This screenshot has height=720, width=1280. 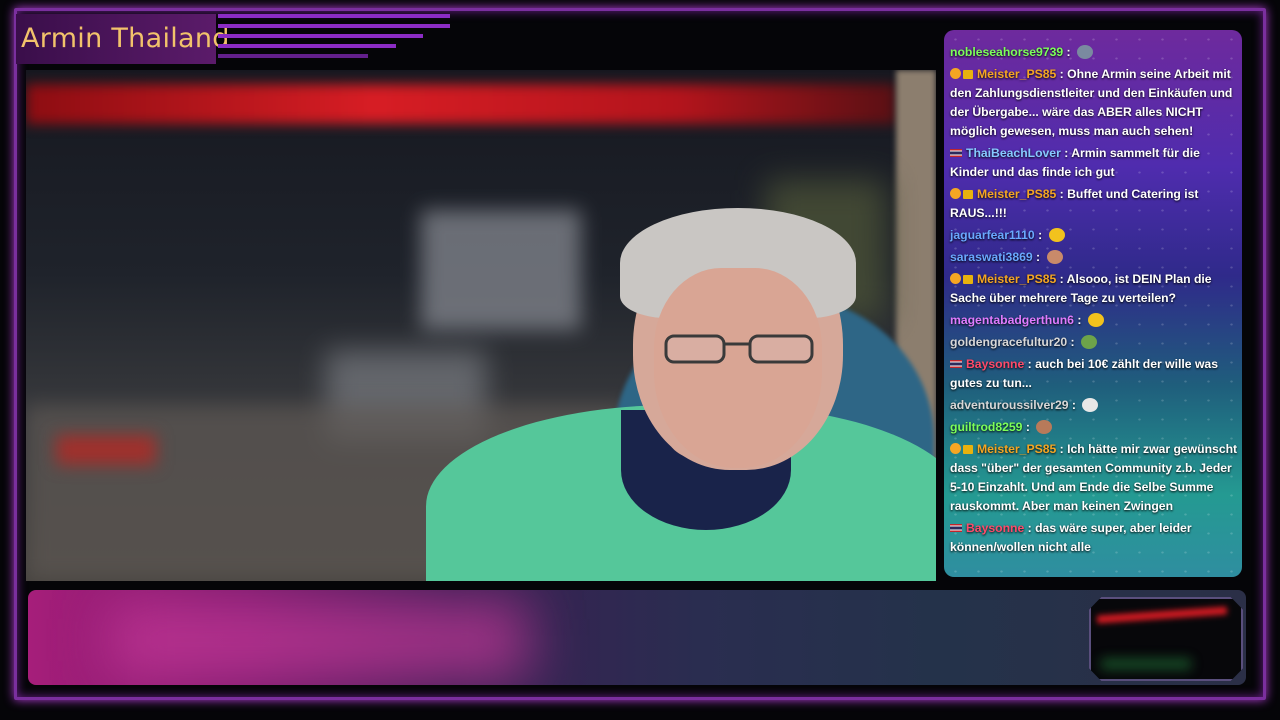 I want to click on bottom-banner, so click(x=637, y=637).